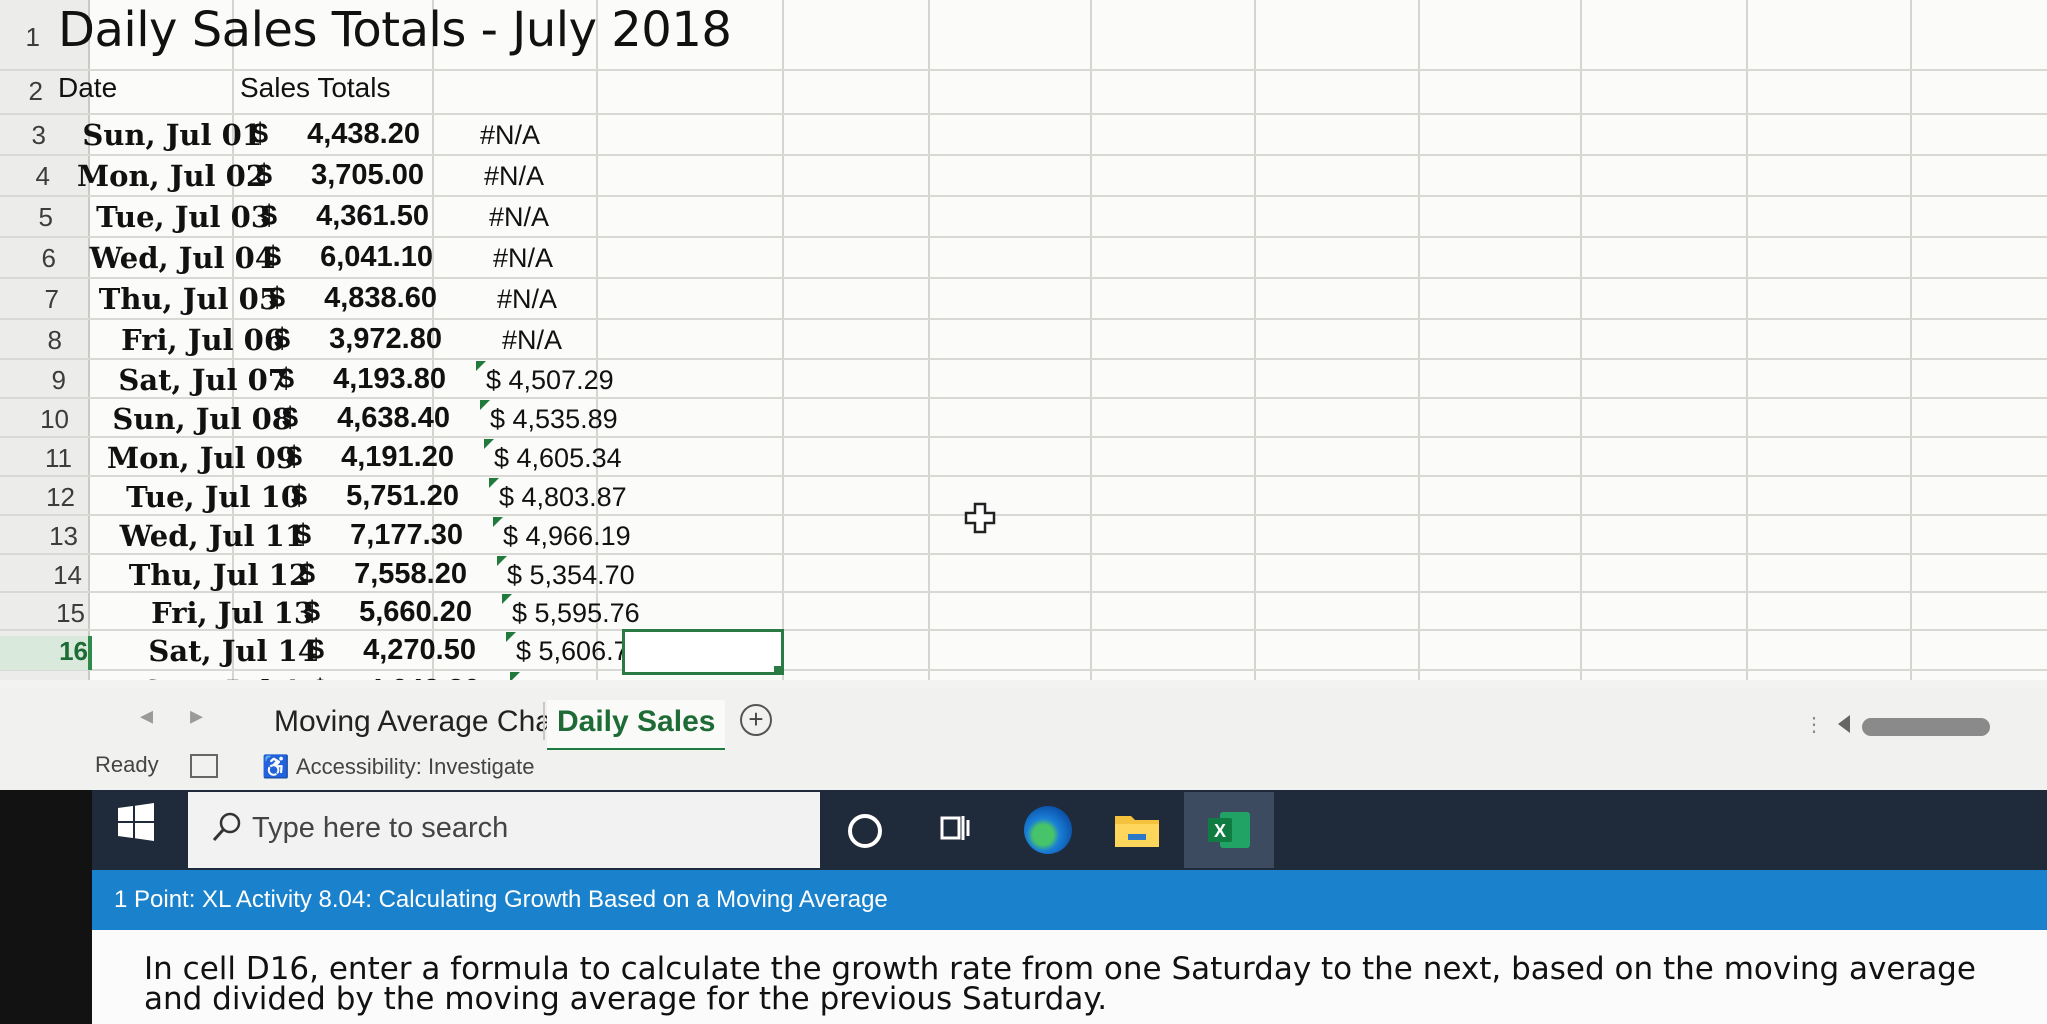 The height and width of the screenshot is (1024, 2047). I want to click on row-header: 11, so click(36, 459).